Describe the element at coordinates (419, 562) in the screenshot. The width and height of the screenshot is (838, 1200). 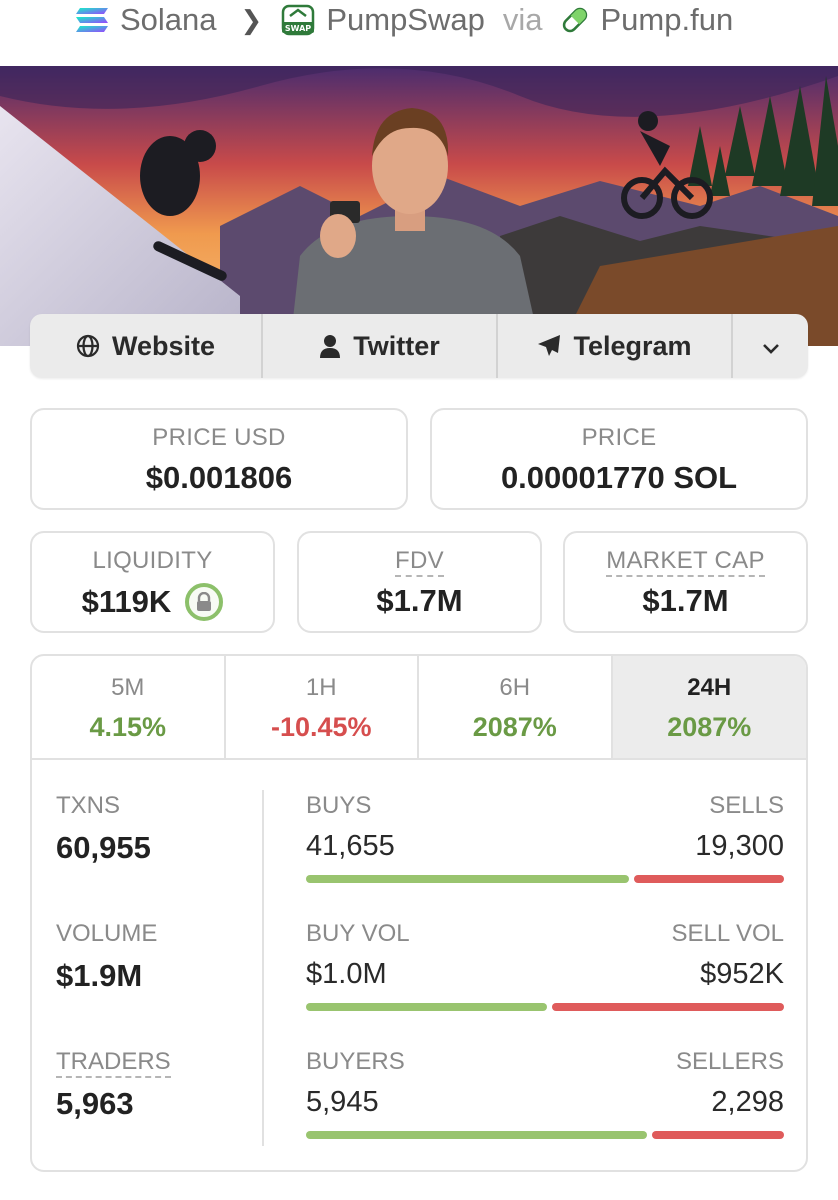
I see `fdv-label: FDV` at that location.